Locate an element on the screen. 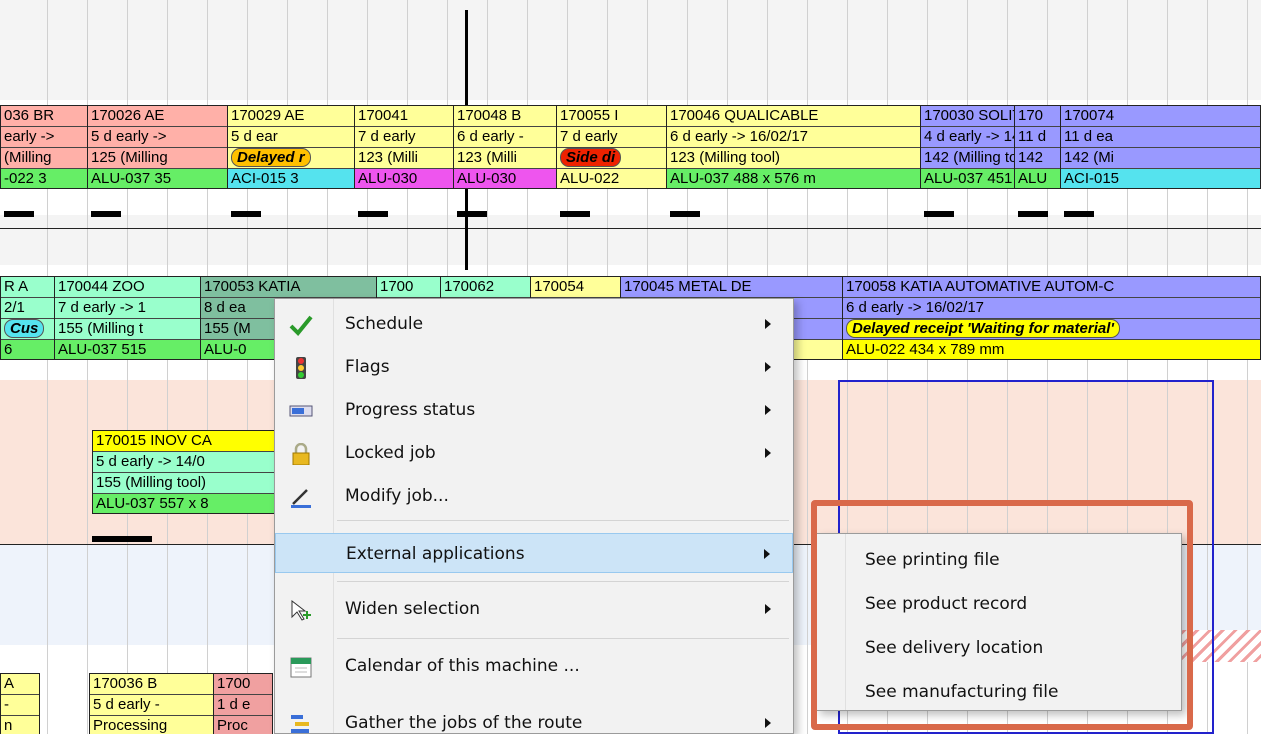 This screenshot has width=1261, height=734. job-tool: Delayed r is located at coordinates (291, 158).